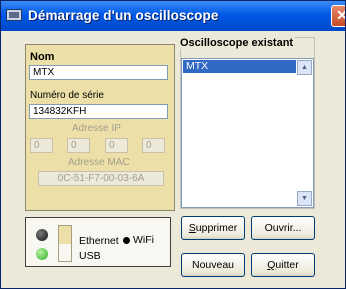 This screenshot has height=289, width=346. I want to click on mac-label: Adresse MAC, so click(99, 162).